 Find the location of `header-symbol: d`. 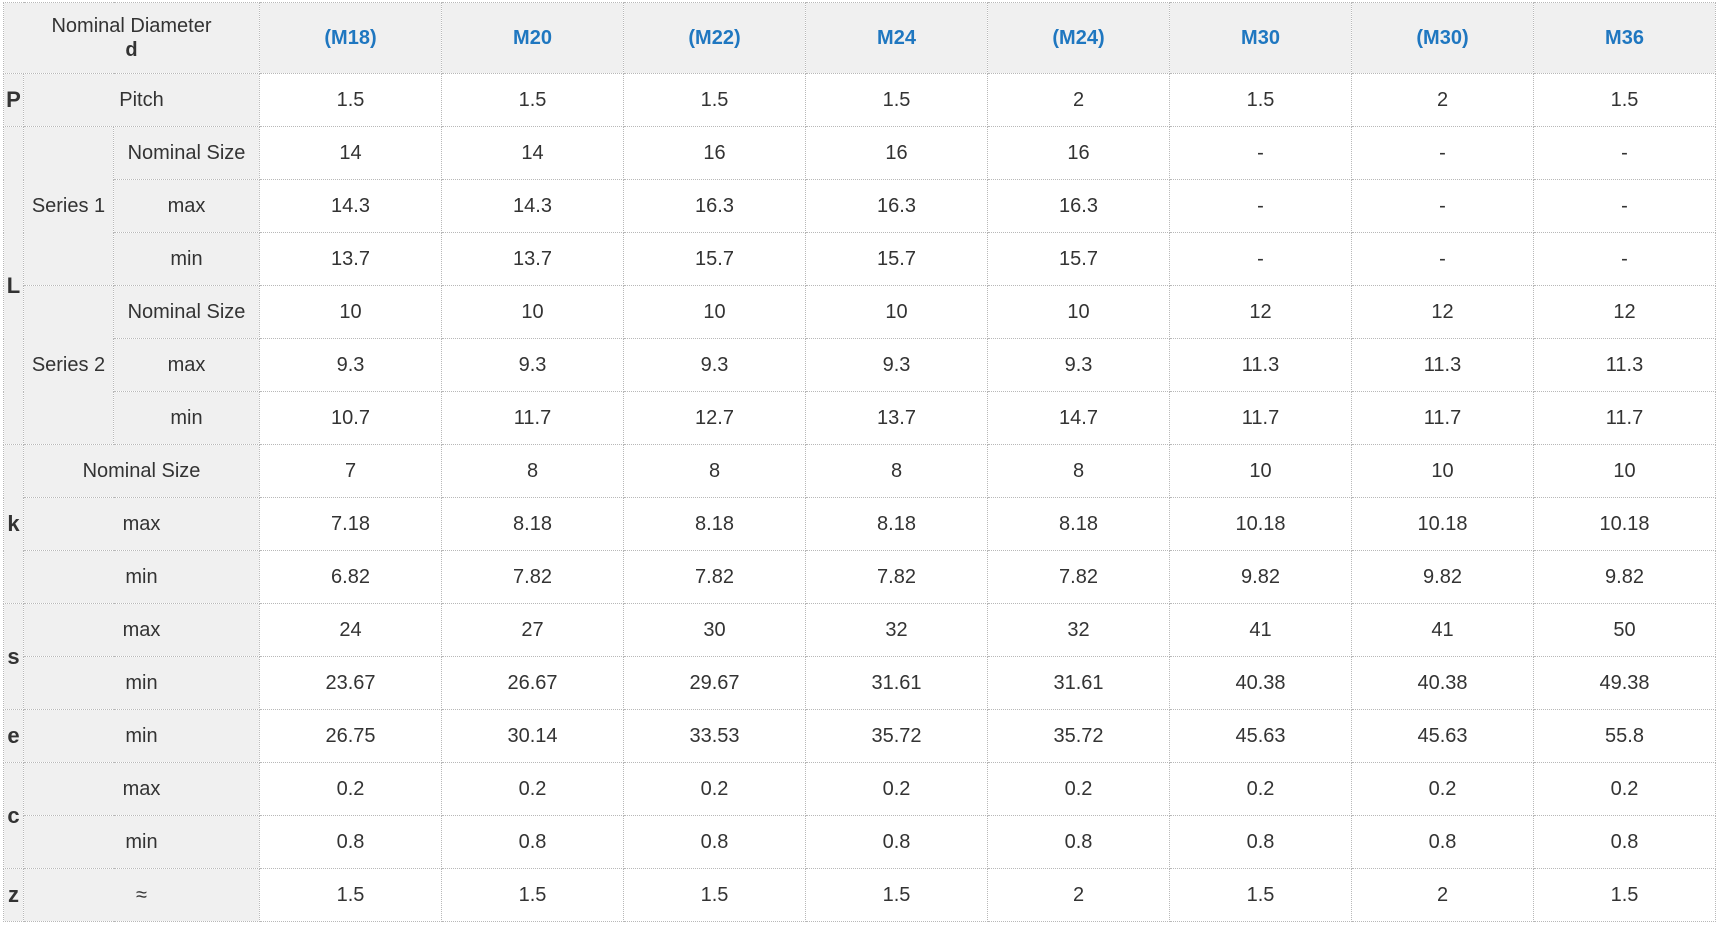

header-symbol: d is located at coordinates (131, 50).